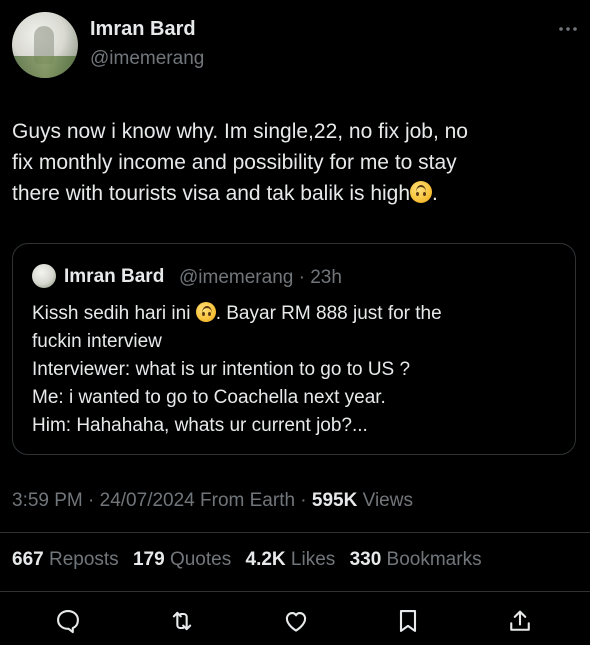  I want to click on avatar-foliage, so click(45, 67).